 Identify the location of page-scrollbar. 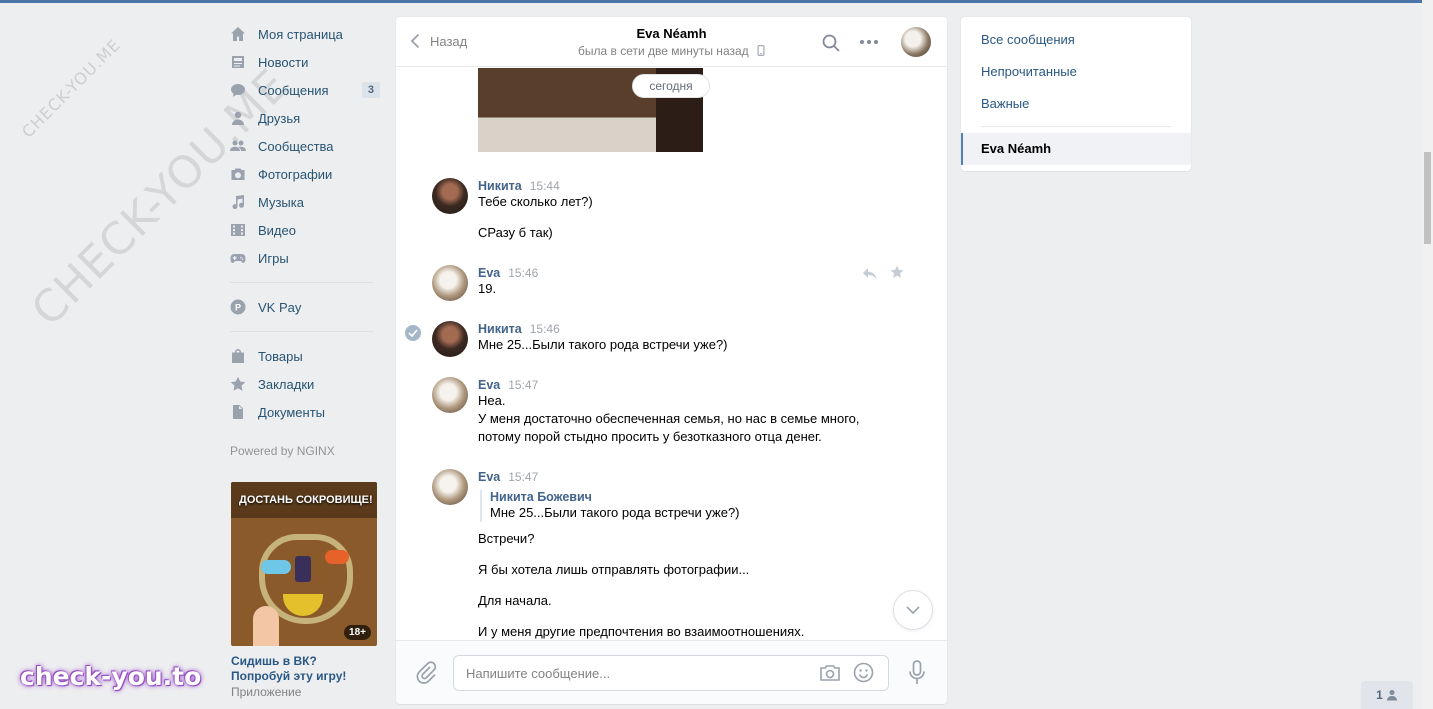
(1427, 354).